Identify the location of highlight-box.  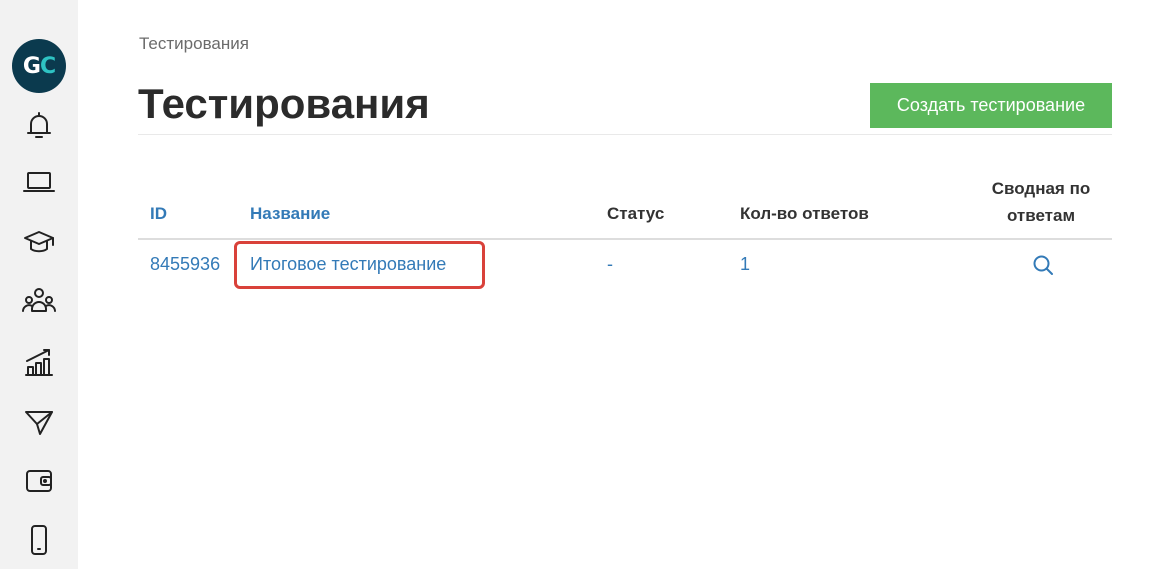
(359, 265).